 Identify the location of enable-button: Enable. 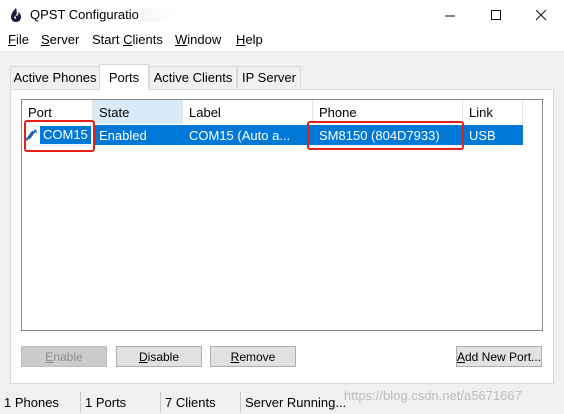
(64, 356).